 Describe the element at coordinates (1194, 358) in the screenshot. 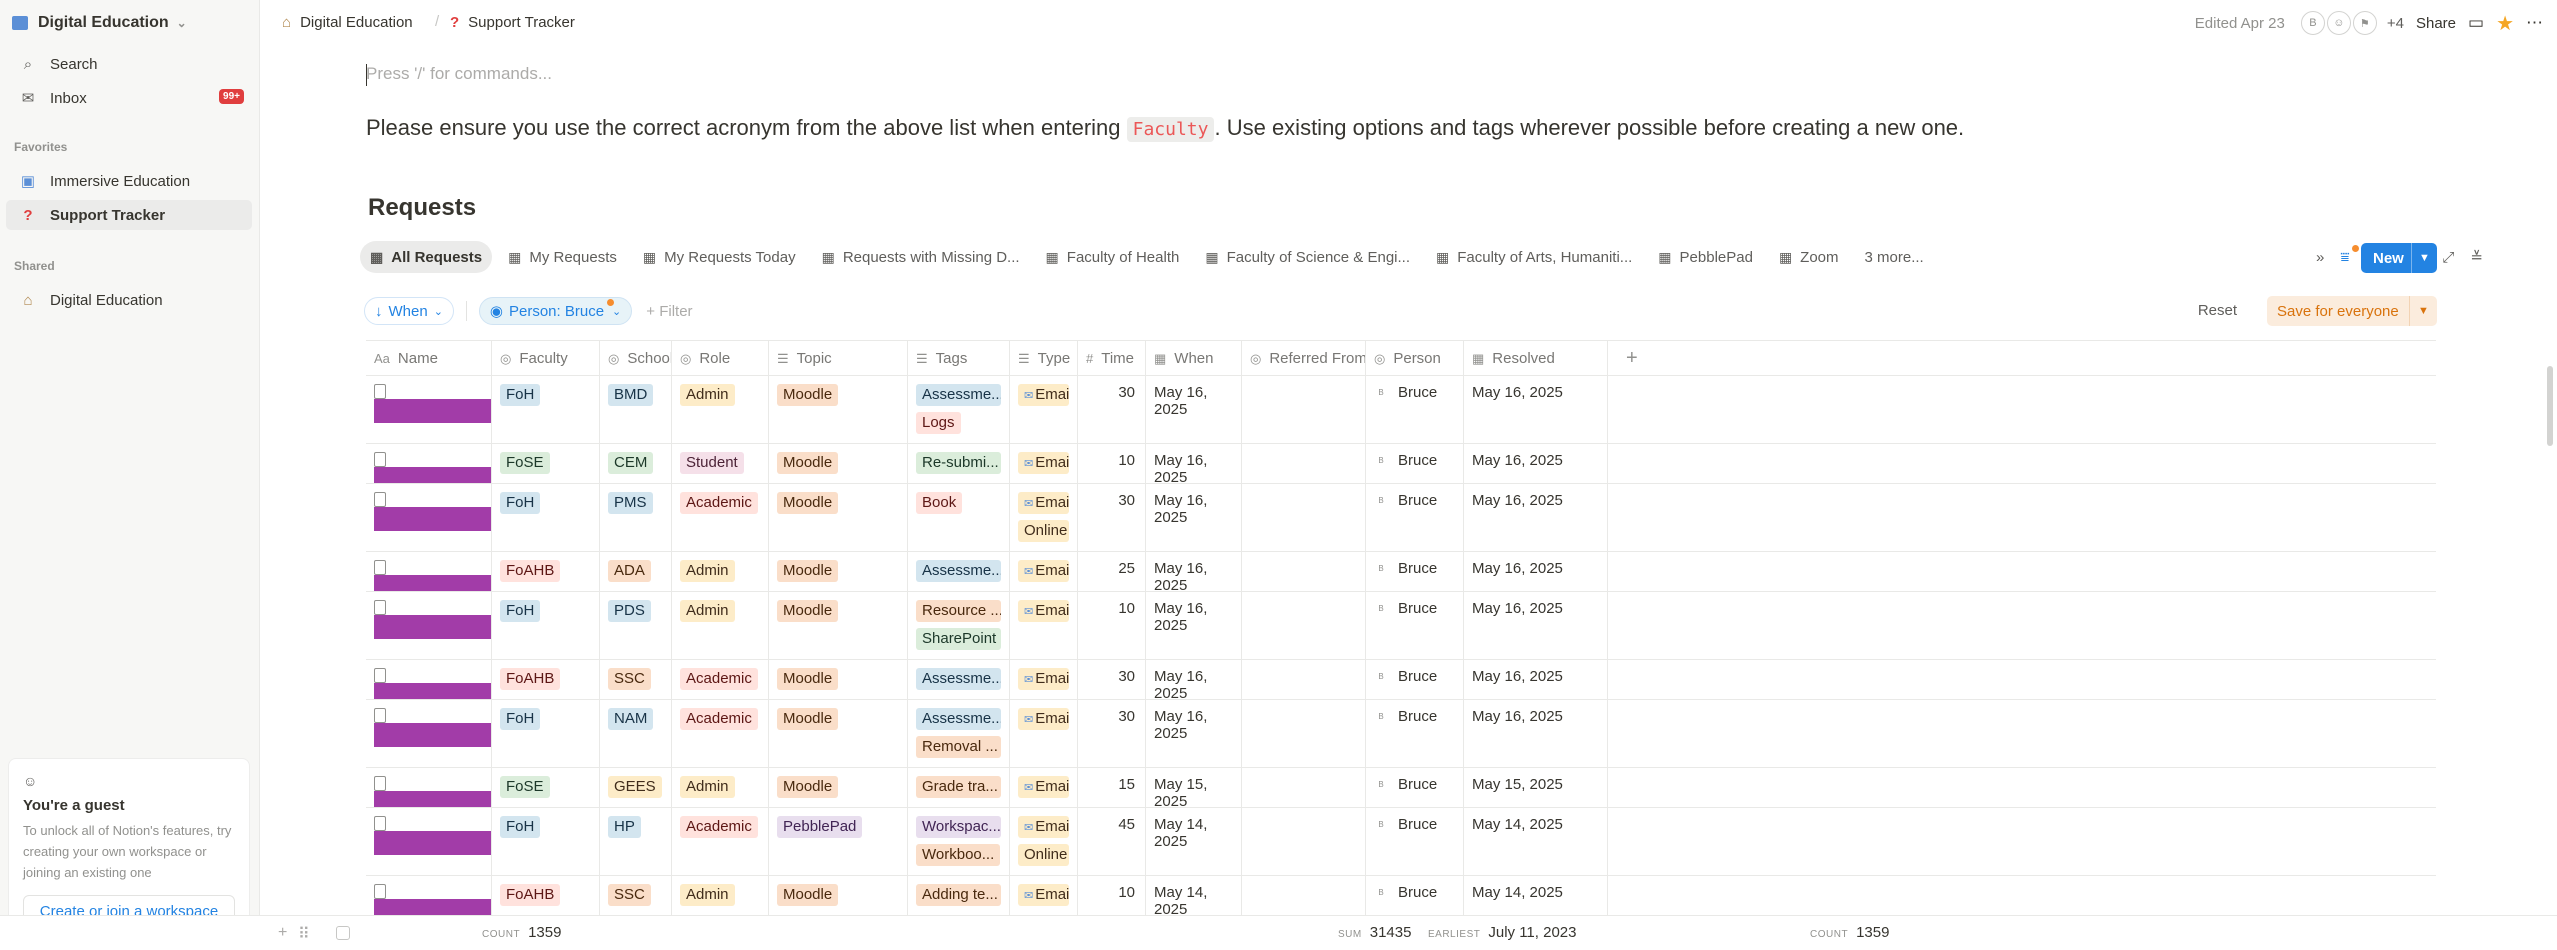

I see `column-header-when: ▦ When` at that location.